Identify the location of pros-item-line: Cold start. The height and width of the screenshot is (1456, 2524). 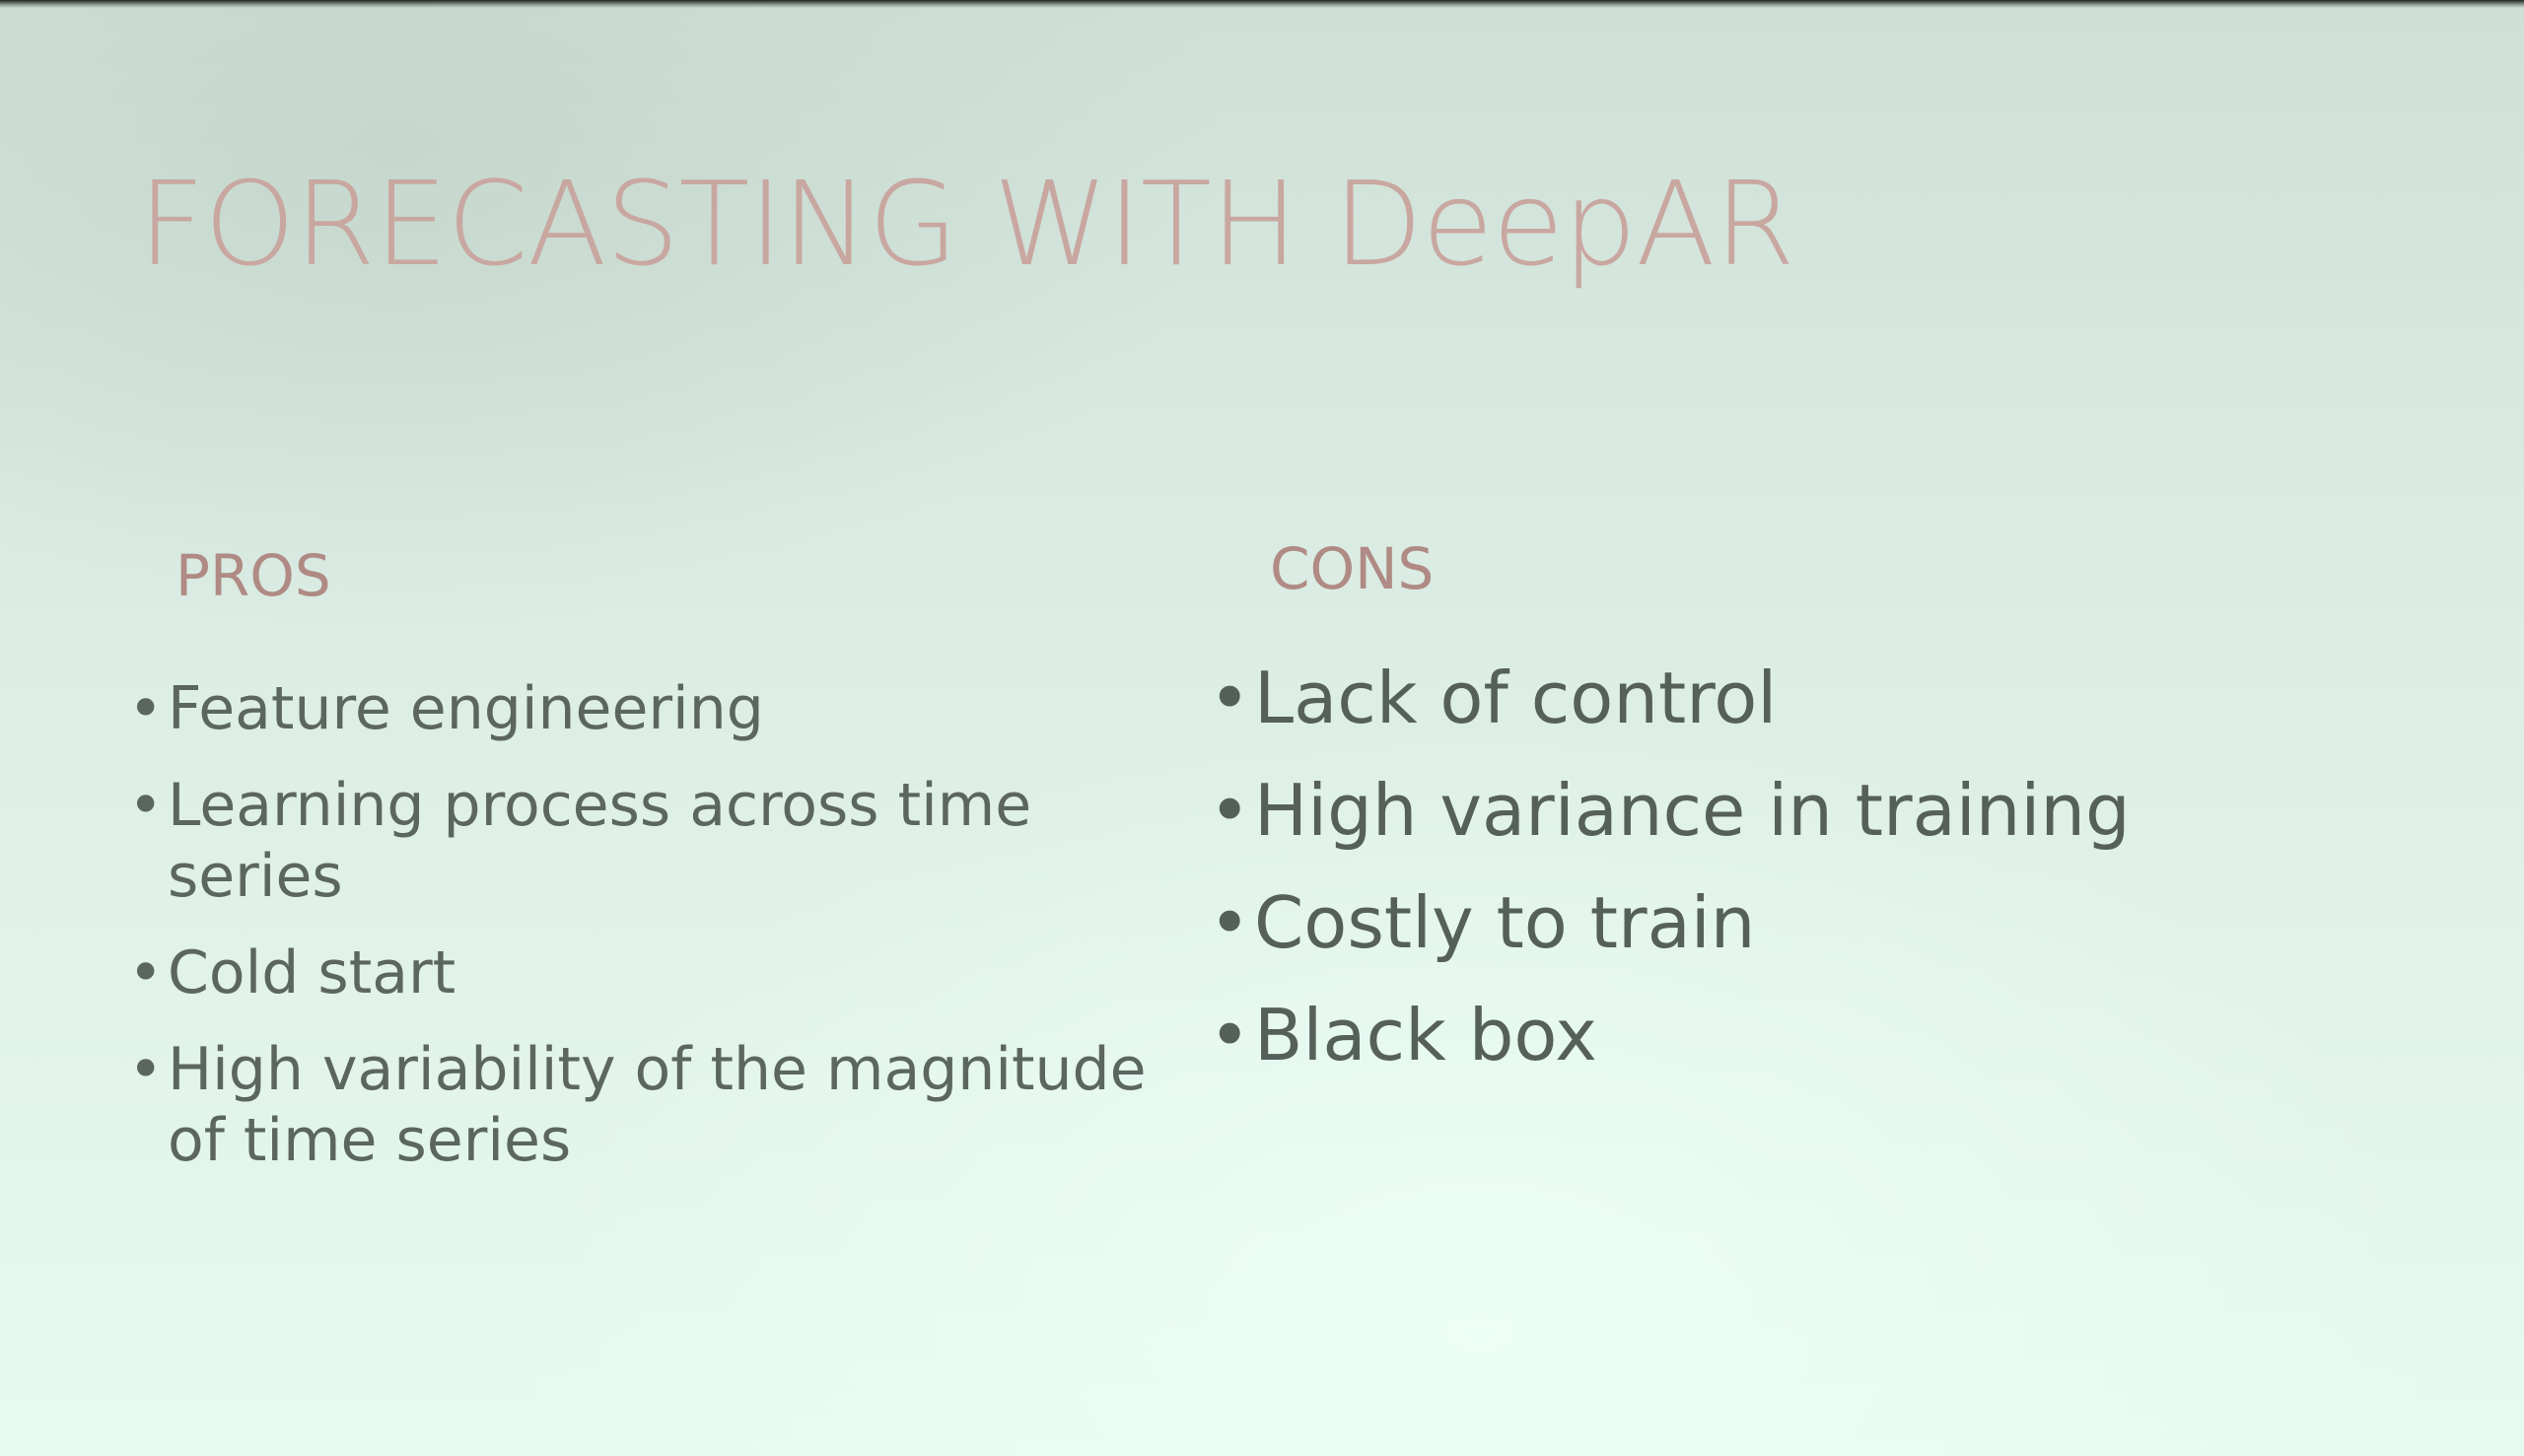
(312, 972).